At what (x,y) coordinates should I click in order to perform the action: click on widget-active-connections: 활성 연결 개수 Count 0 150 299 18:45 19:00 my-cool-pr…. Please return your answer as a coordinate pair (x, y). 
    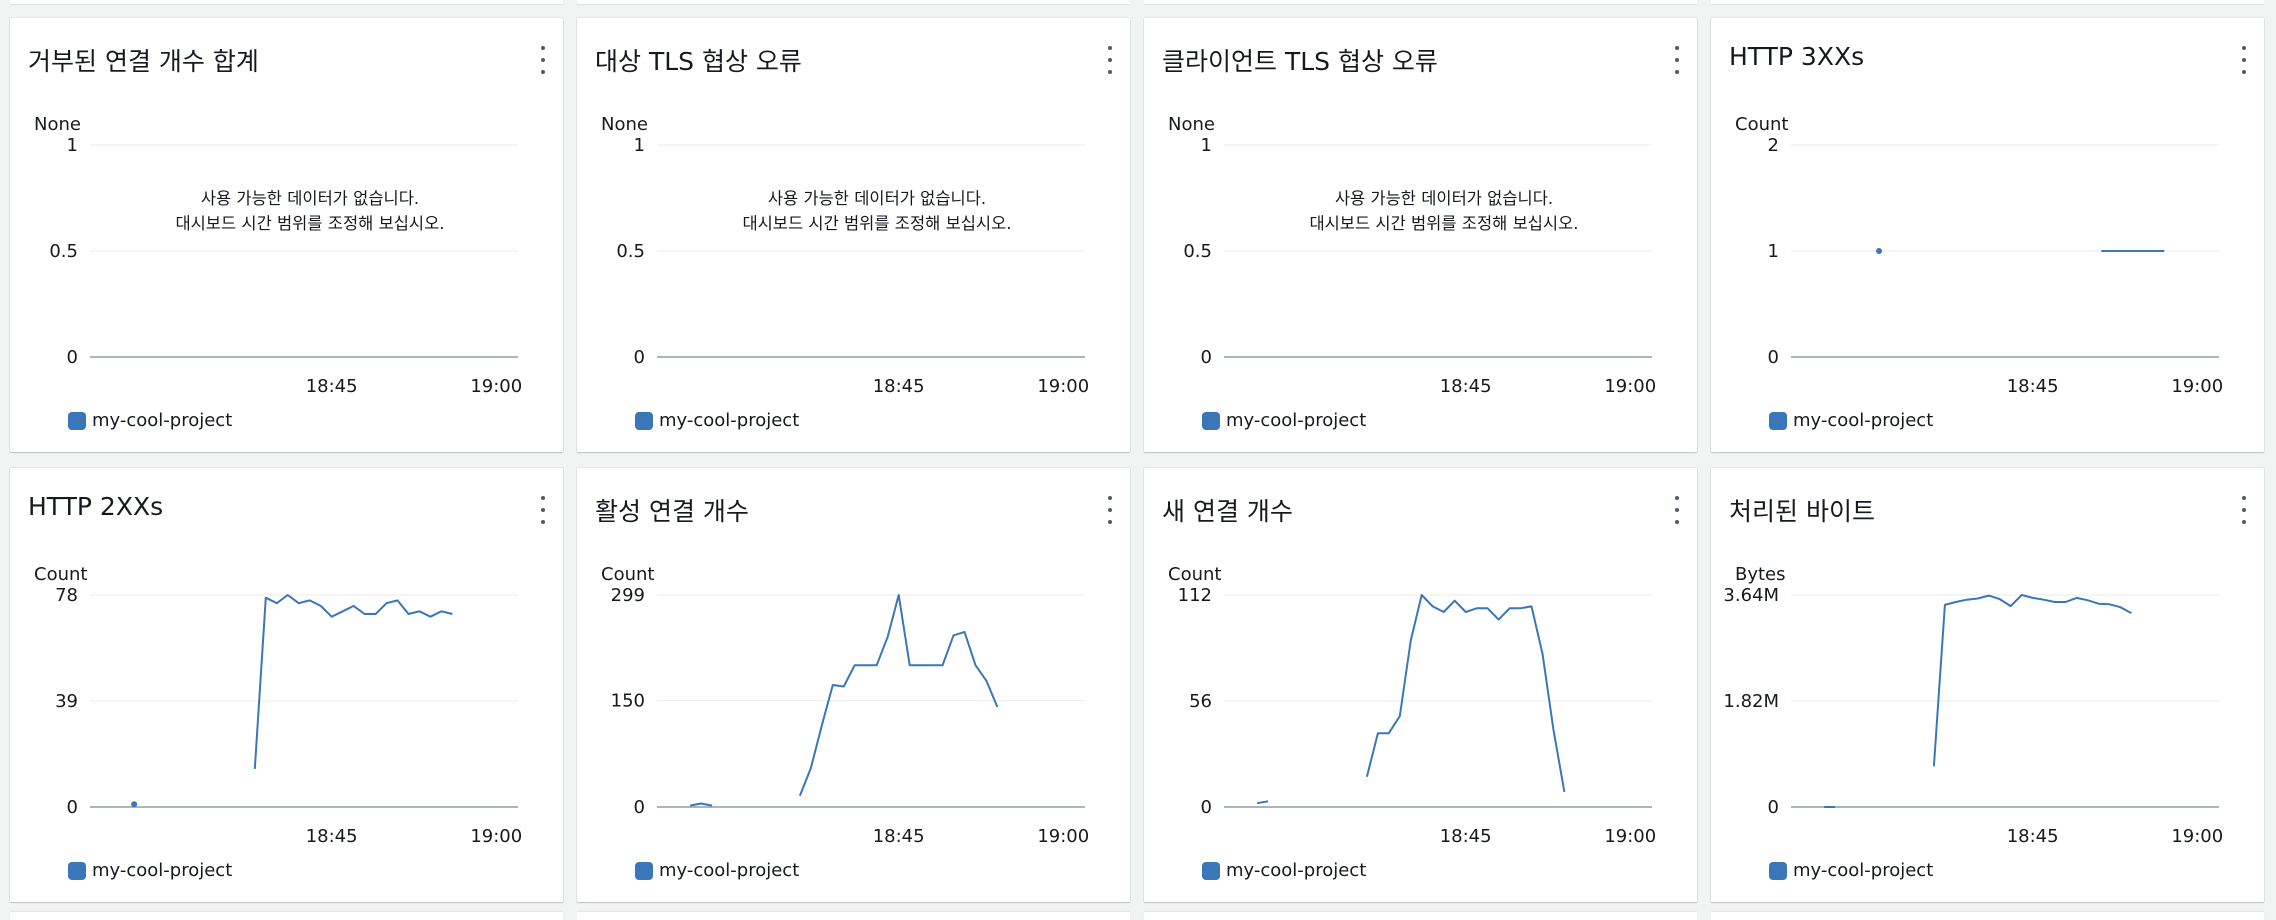
    Looking at the image, I should click on (853, 685).